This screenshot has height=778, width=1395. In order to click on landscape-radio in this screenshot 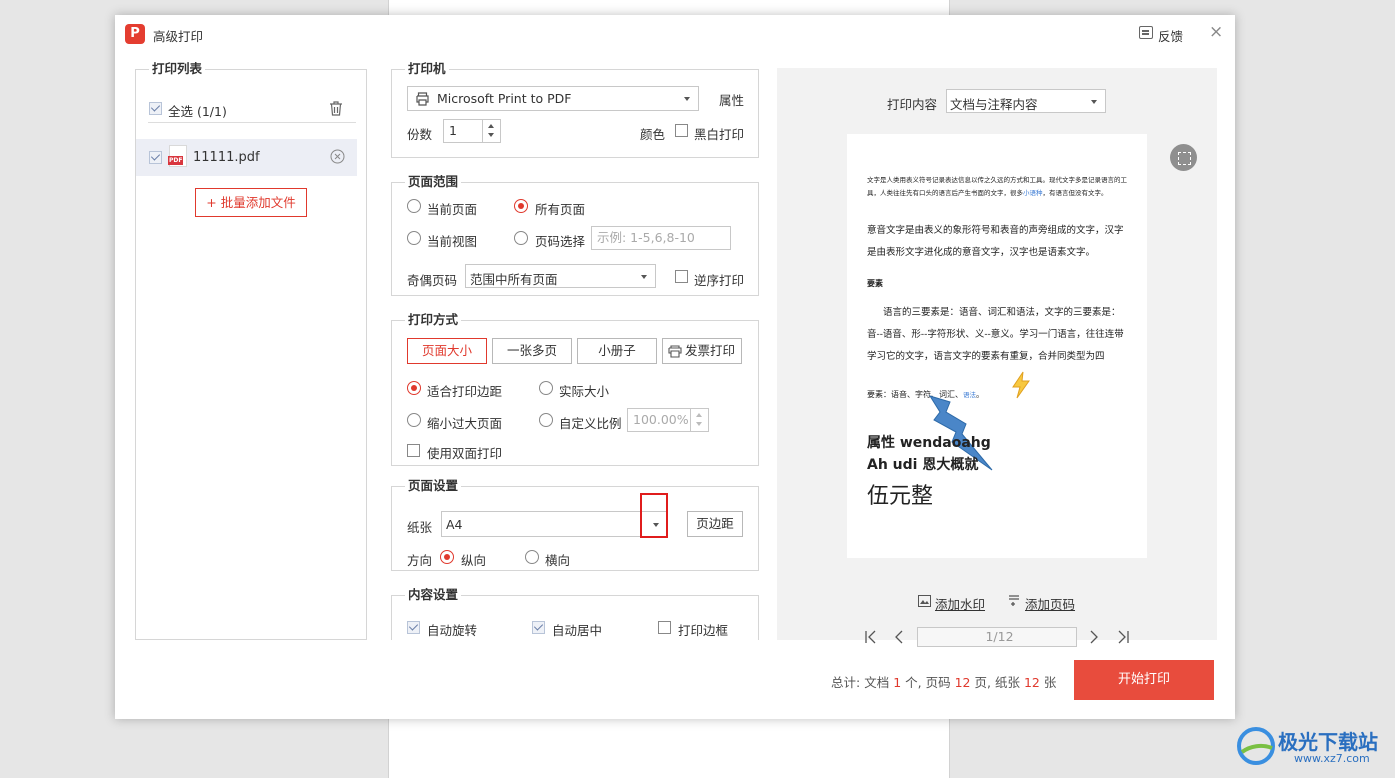, I will do `click(532, 557)`.